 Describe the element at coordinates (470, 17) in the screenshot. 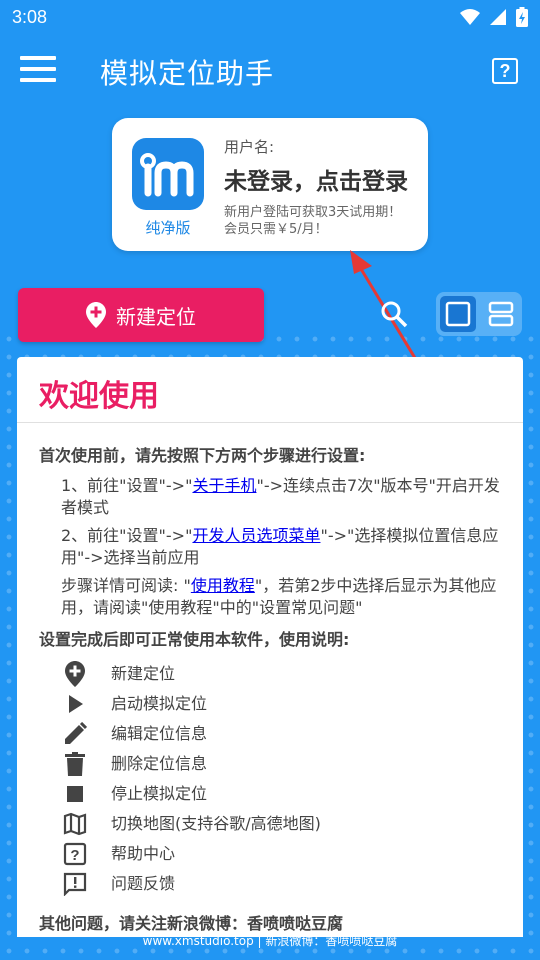

I see `wifi-icon` at that location.